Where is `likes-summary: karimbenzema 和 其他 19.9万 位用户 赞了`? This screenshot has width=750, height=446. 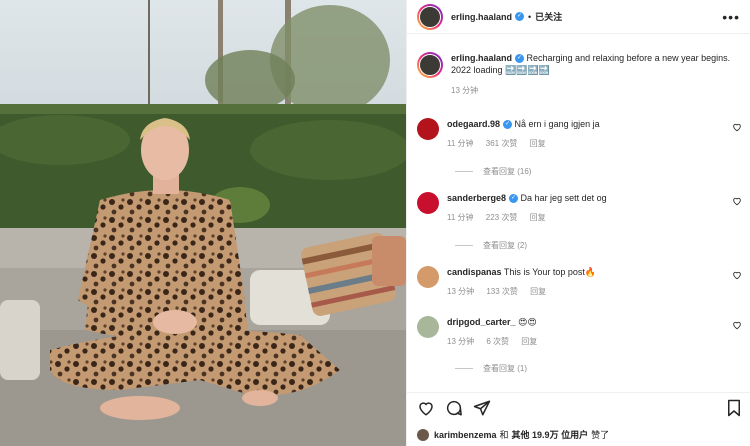 likes-summary: karimbenzema 和 其他 19.9万 位用户 赞了 is located at coordinates (513, 434).